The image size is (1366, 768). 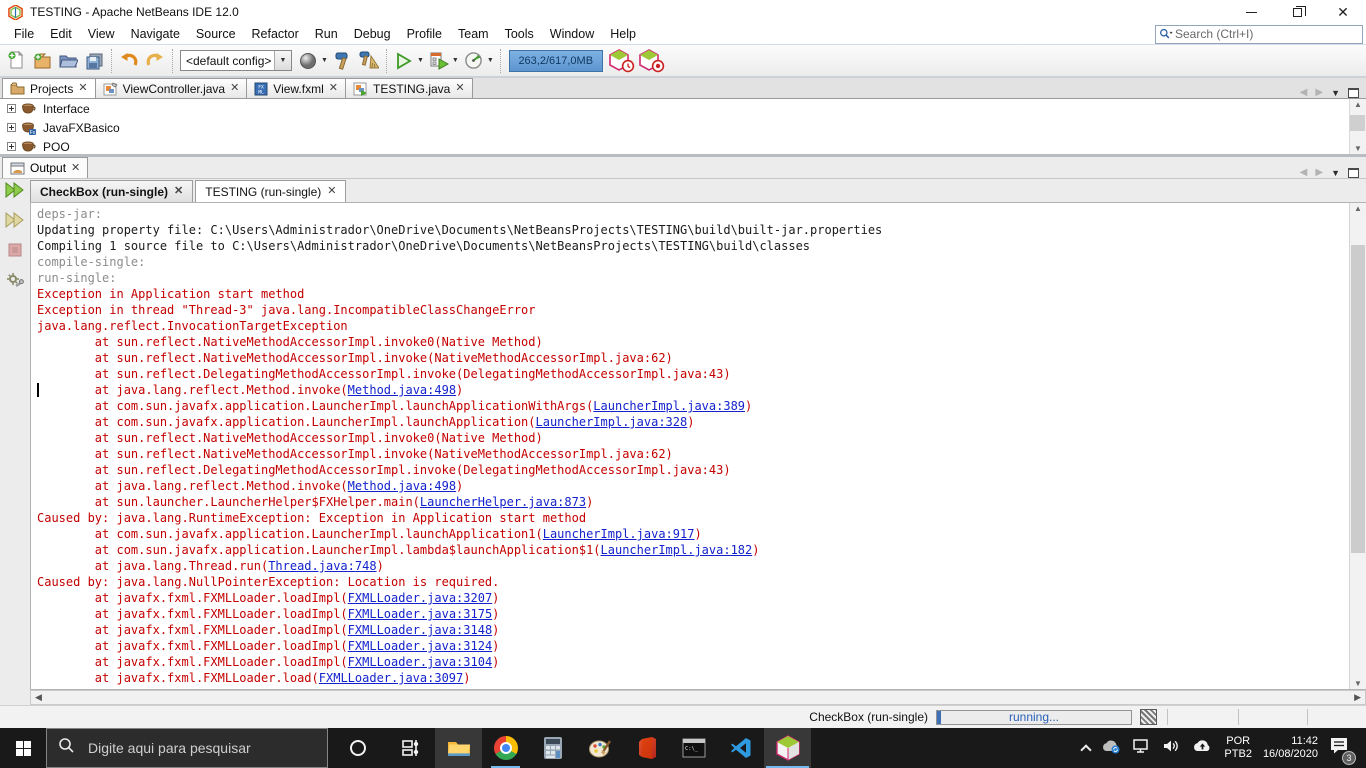 I want to click on calculator-button, so click(x=552, y=748).